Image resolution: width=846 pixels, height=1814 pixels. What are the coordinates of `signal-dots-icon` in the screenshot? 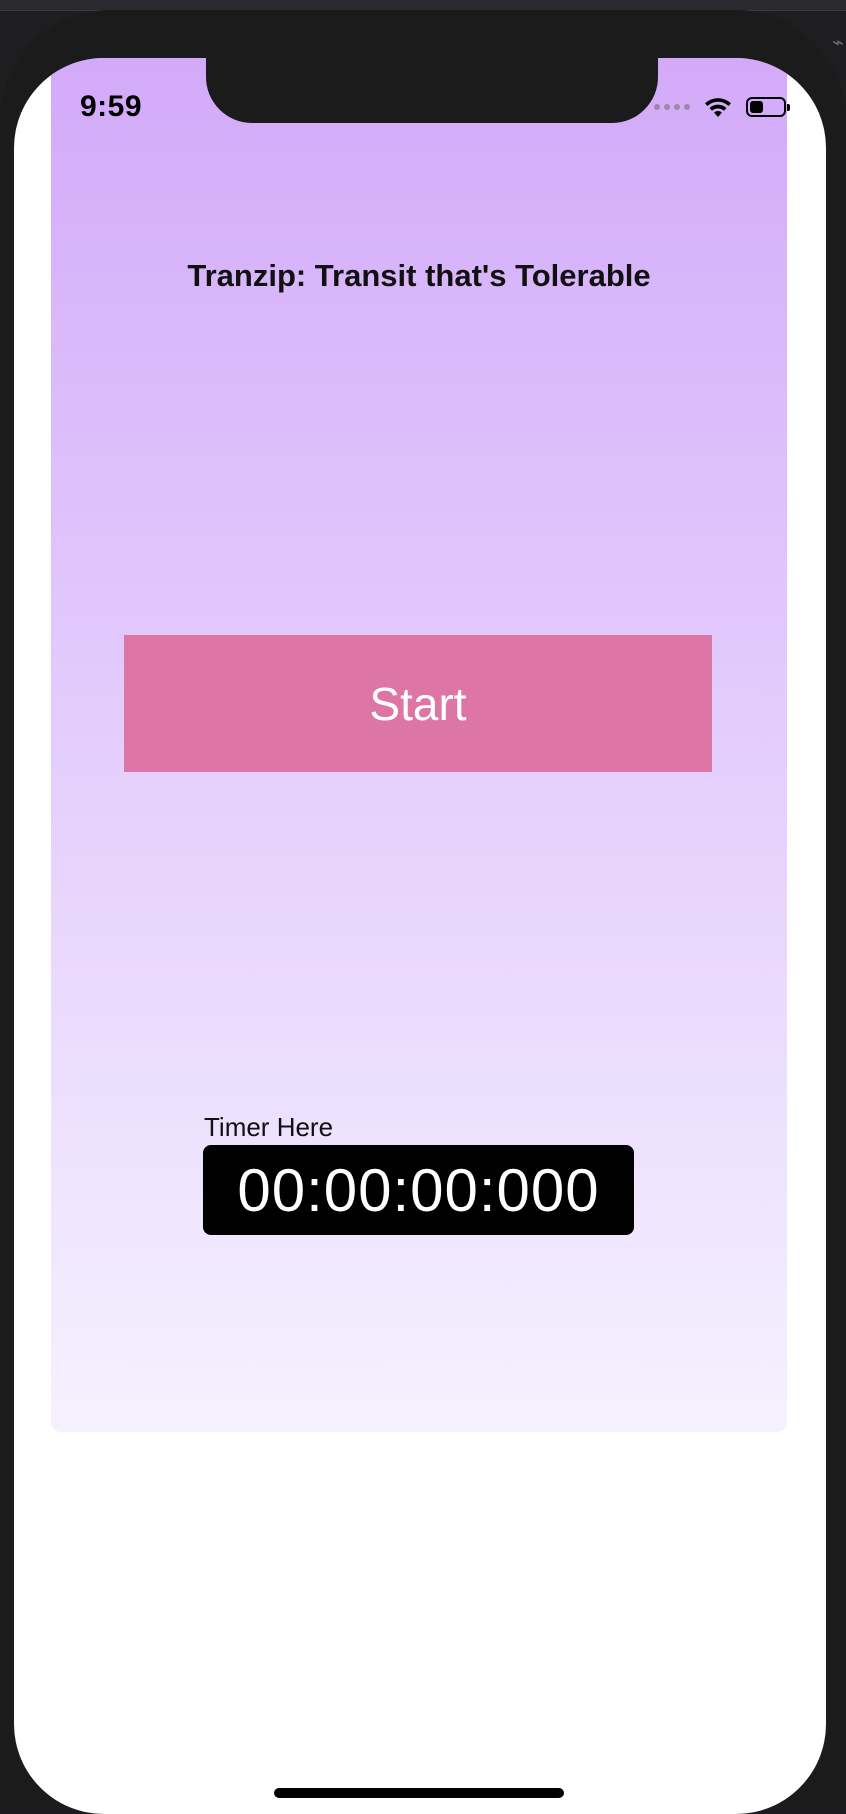 It's located at (672, 107).